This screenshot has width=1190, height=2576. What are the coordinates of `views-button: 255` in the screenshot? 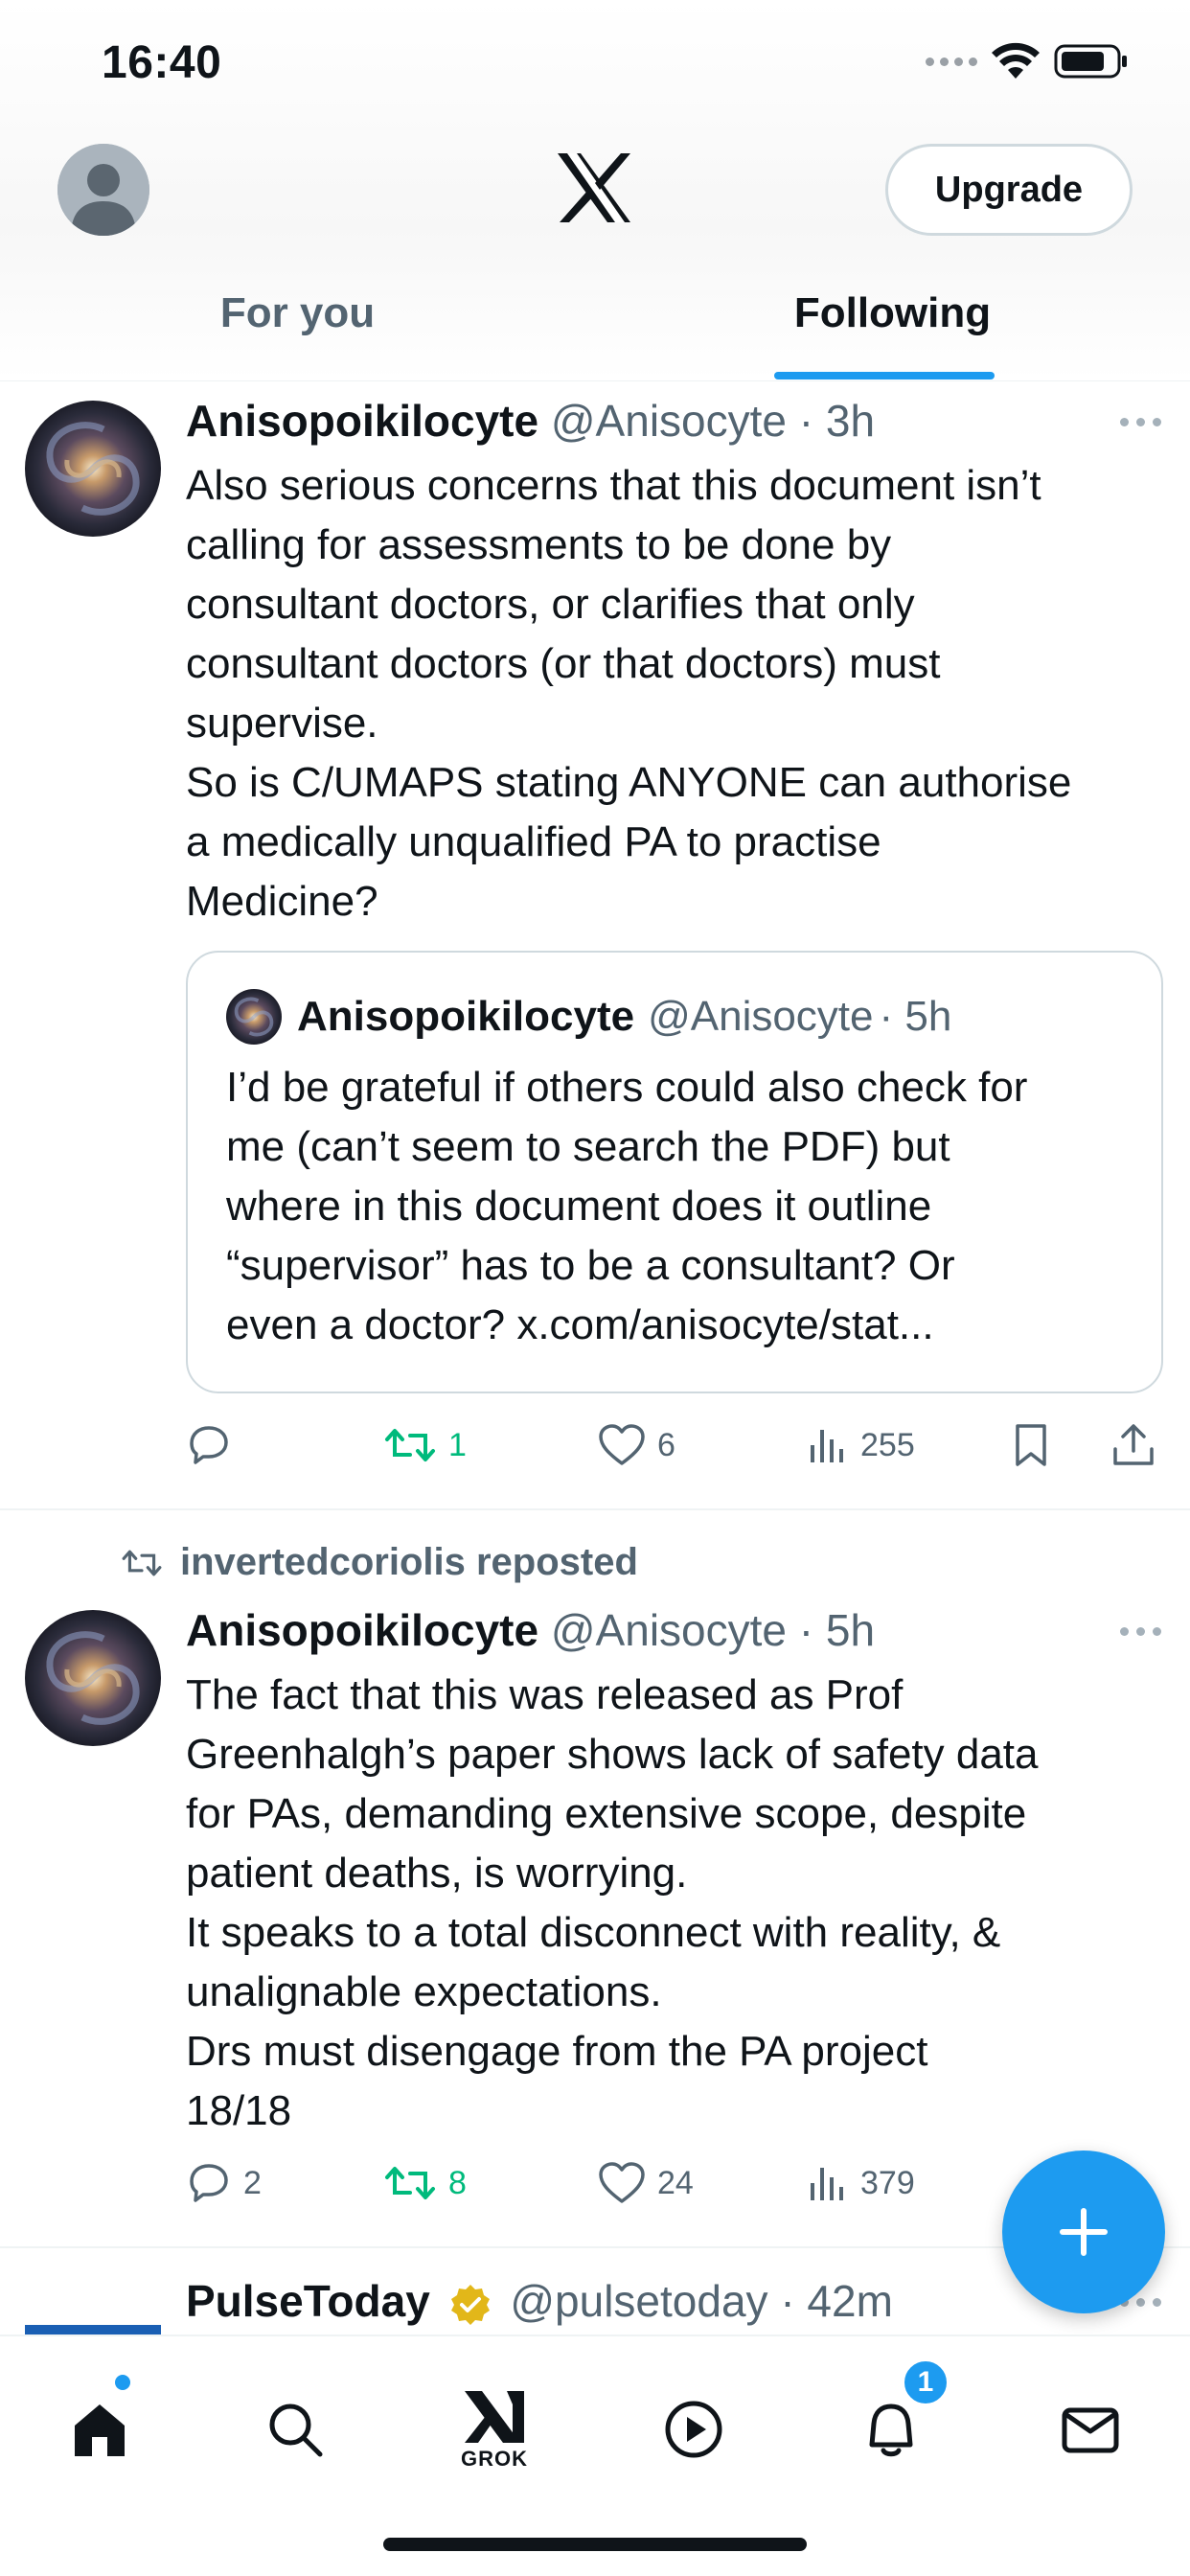 It's located at (861, 1445).